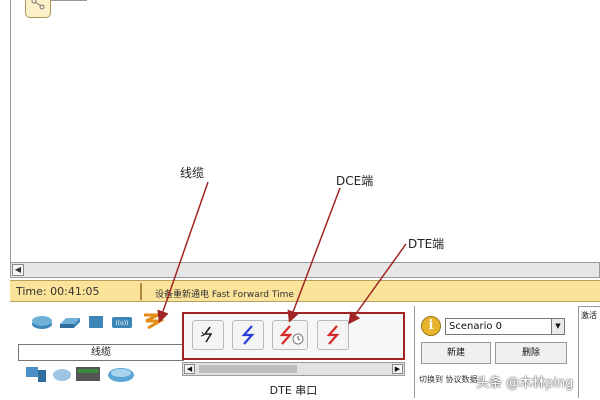 The image size is (600, 400). I want to click on category-label: 线缆, so click(101, 352).